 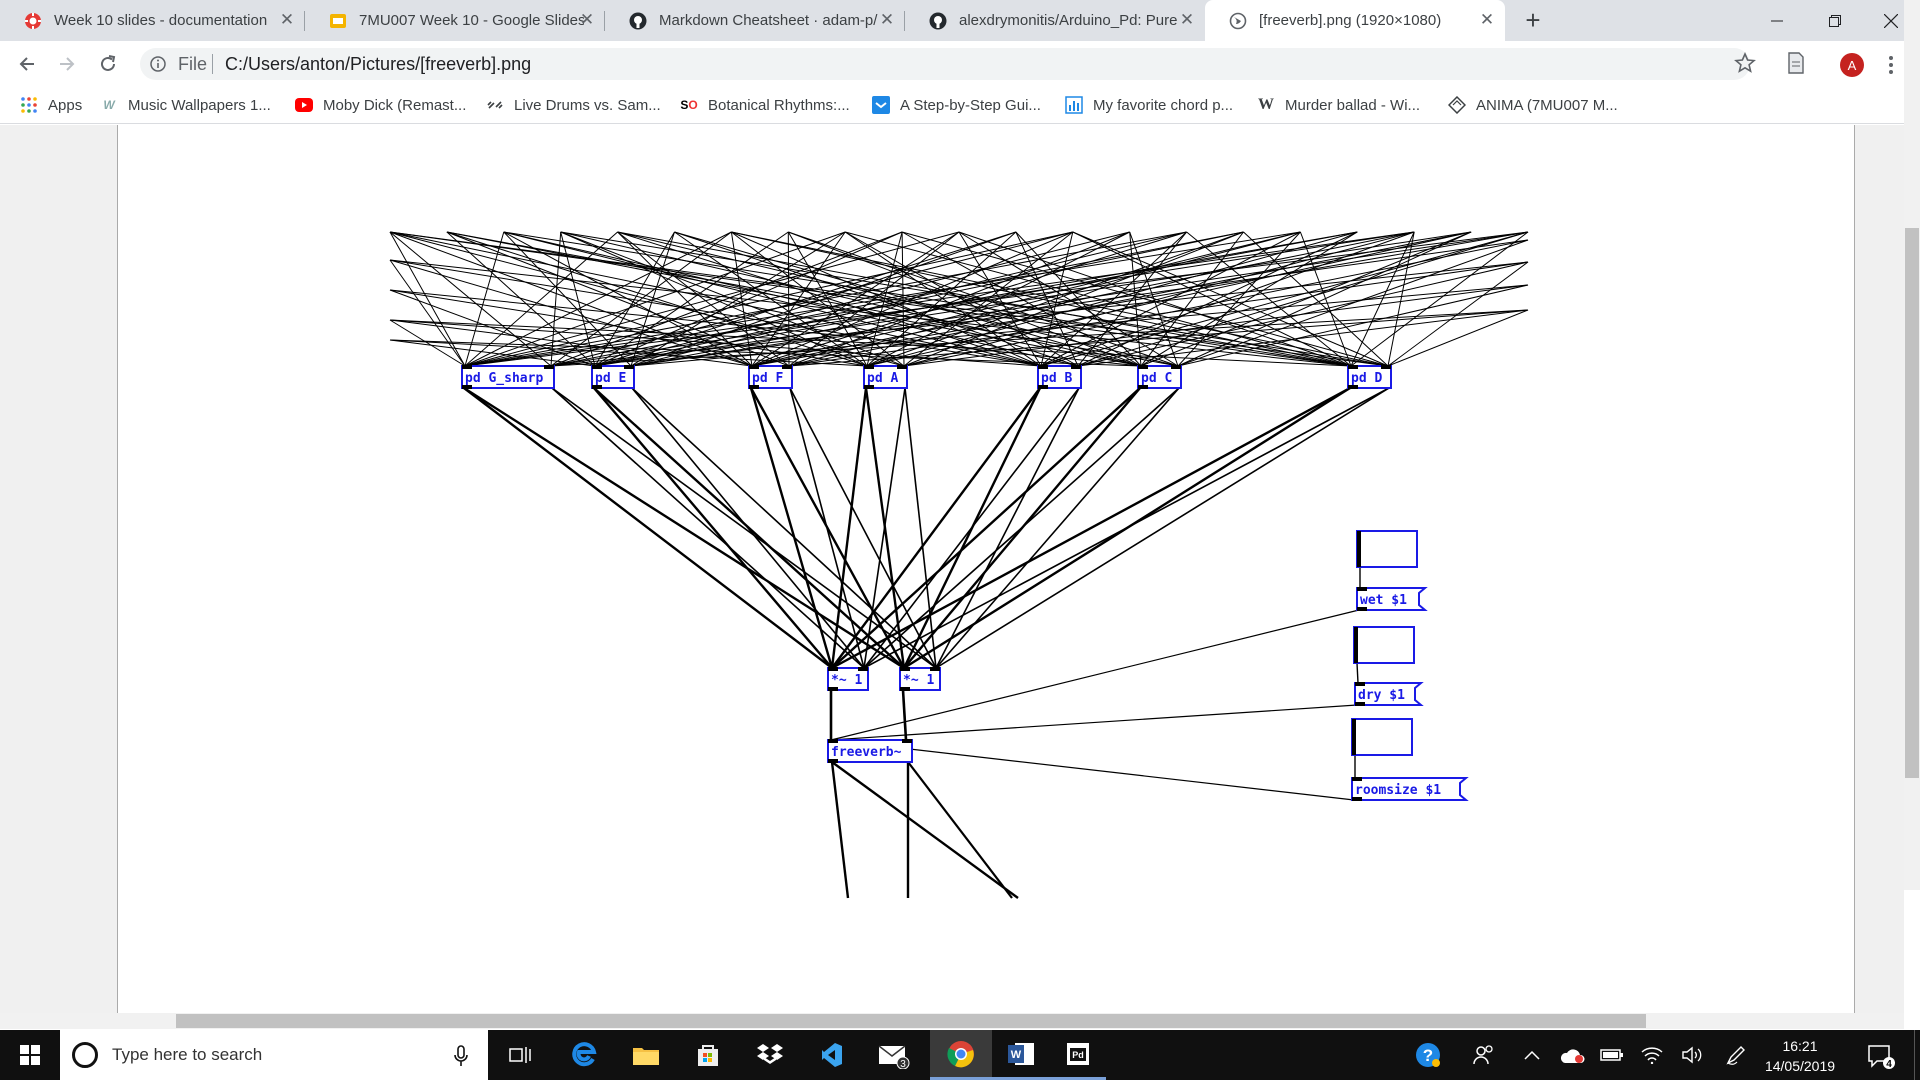 I want to click on mail-badge: 3, so click(x=903, y=1064).